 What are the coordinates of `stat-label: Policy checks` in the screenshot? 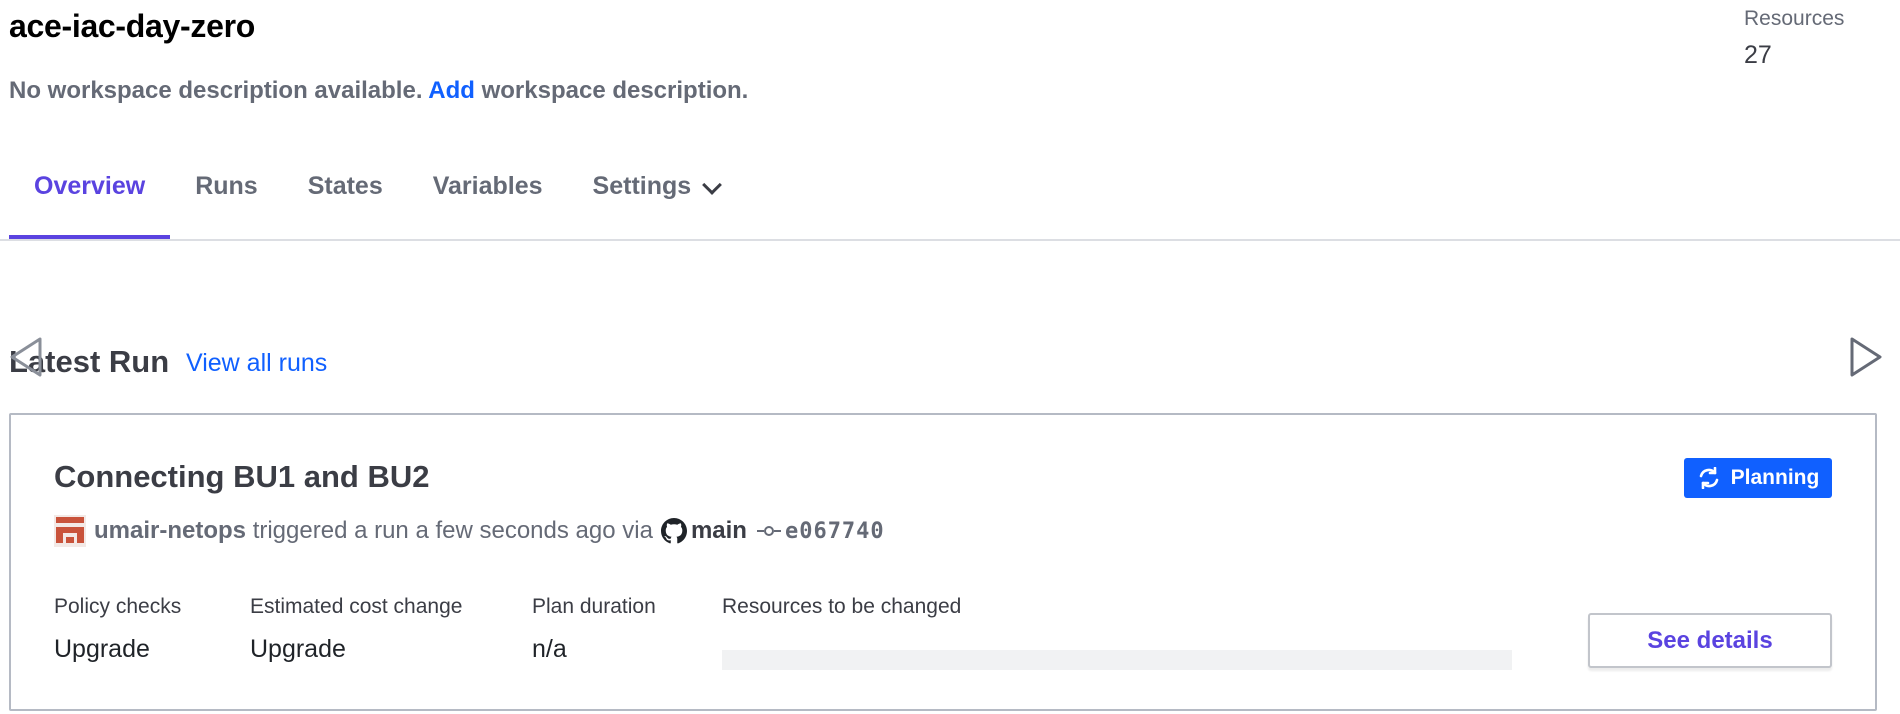 It's located at (118, 606).